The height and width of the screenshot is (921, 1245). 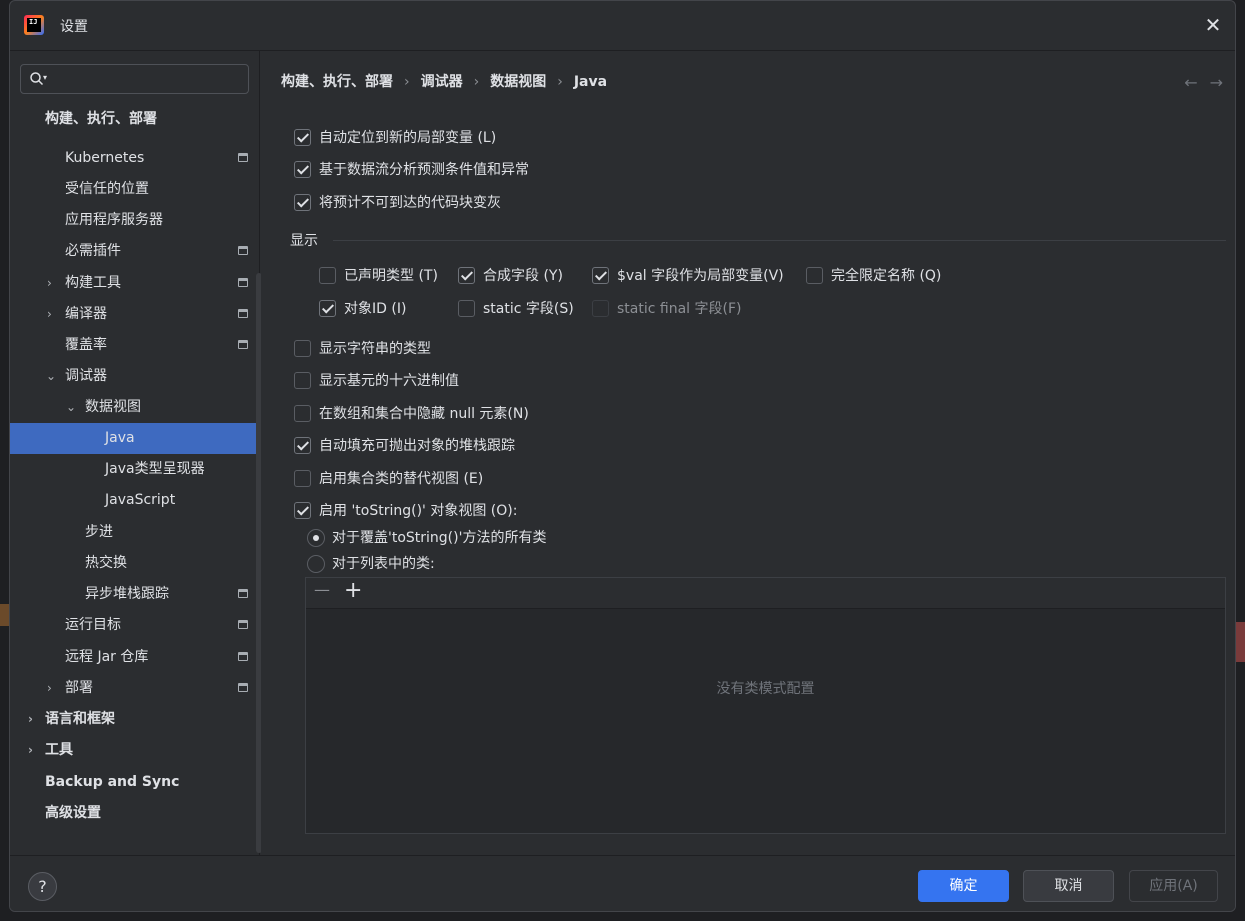 I want to click on sidebar-item-trusted: 受信任的位置, so click(x=135, y=189).